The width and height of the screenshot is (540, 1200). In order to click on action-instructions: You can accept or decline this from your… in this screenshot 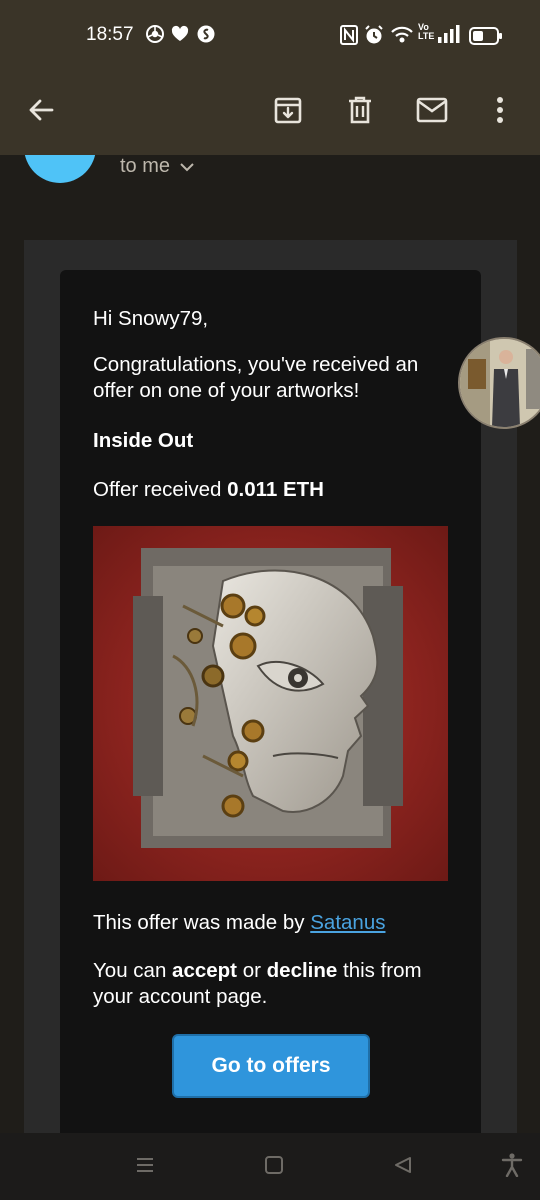, I will do `click(273, 984)`.